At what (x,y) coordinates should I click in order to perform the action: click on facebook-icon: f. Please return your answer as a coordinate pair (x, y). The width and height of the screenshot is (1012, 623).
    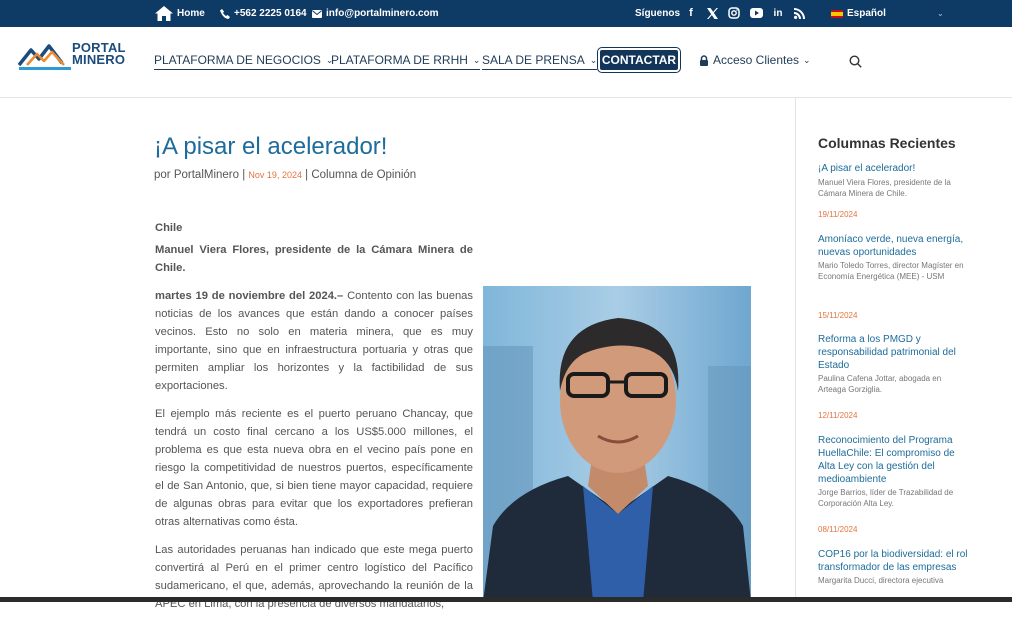
    Looking at the image, I should click on (691, 13).